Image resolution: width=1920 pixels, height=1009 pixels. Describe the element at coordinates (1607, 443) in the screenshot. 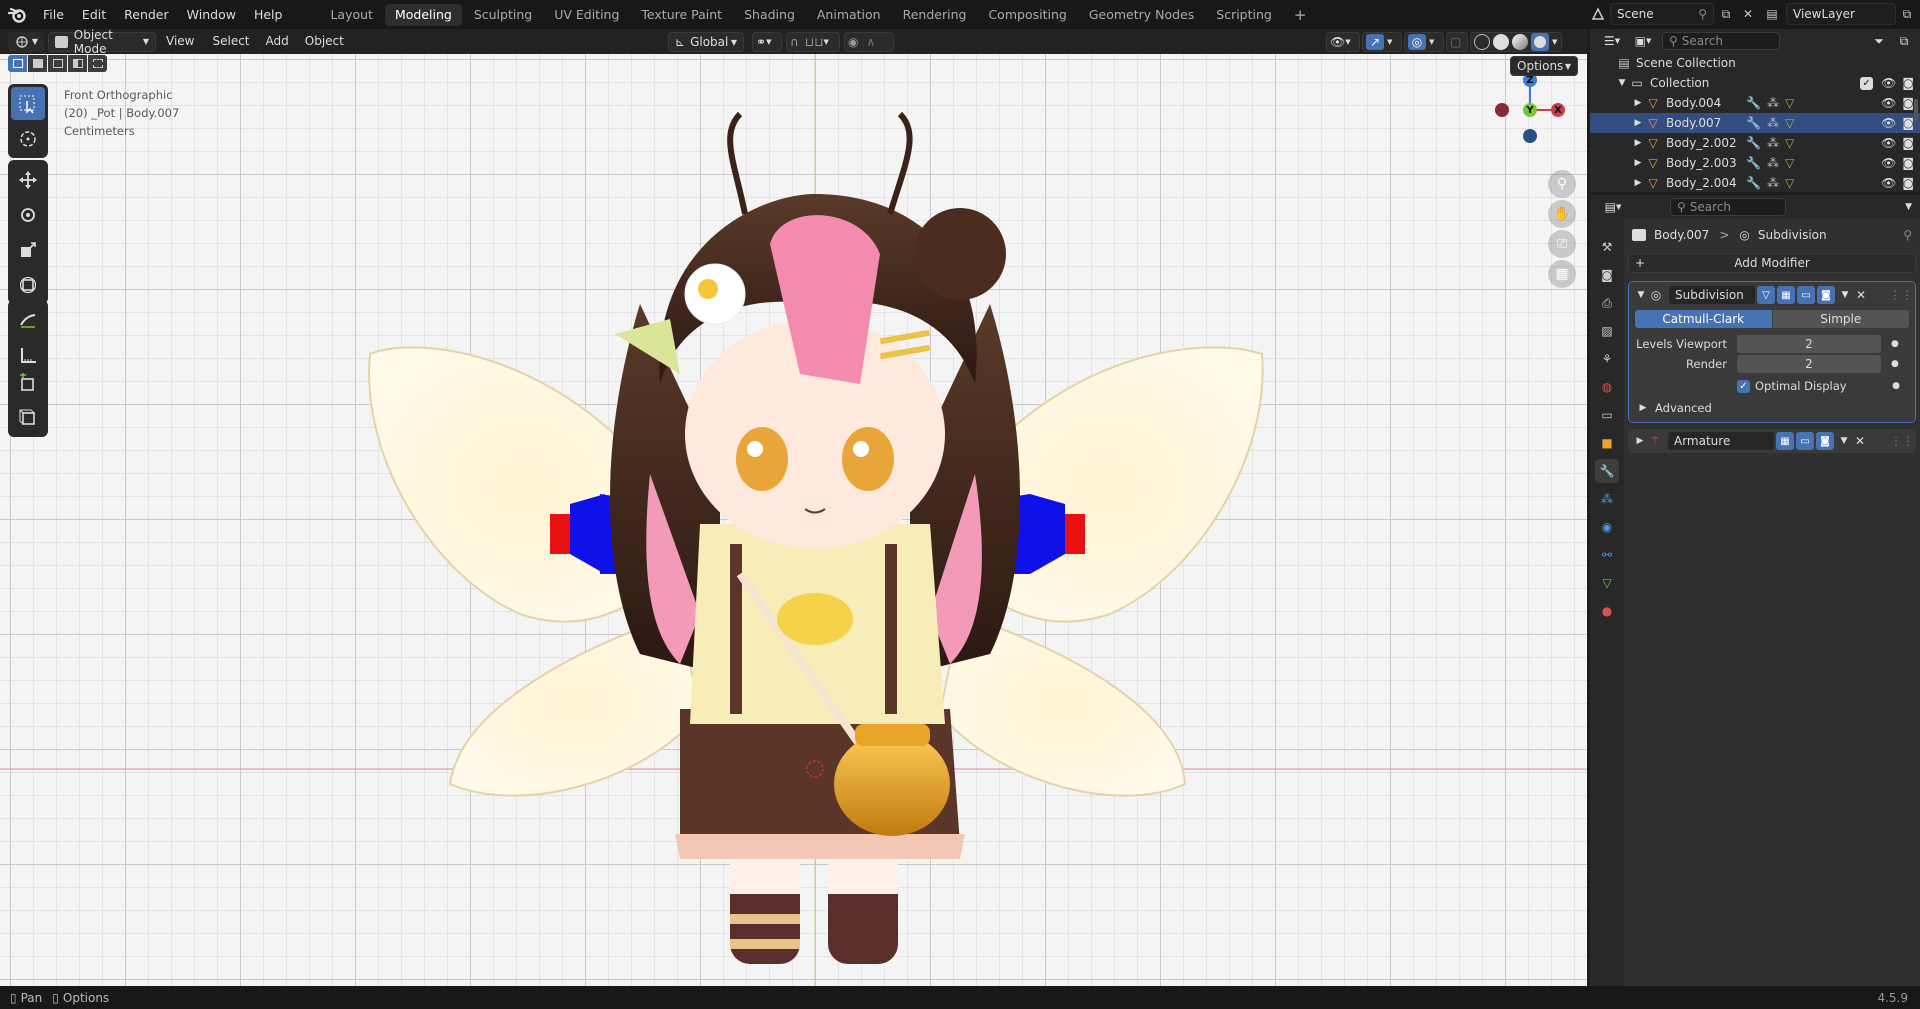

I see `tab-object: ■` at that location.